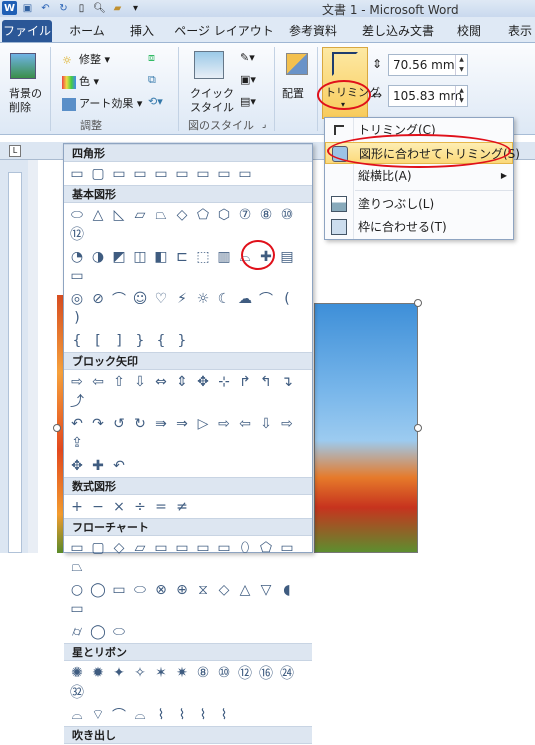  I want to click on shape-option: ⚡, so click(182, 298).